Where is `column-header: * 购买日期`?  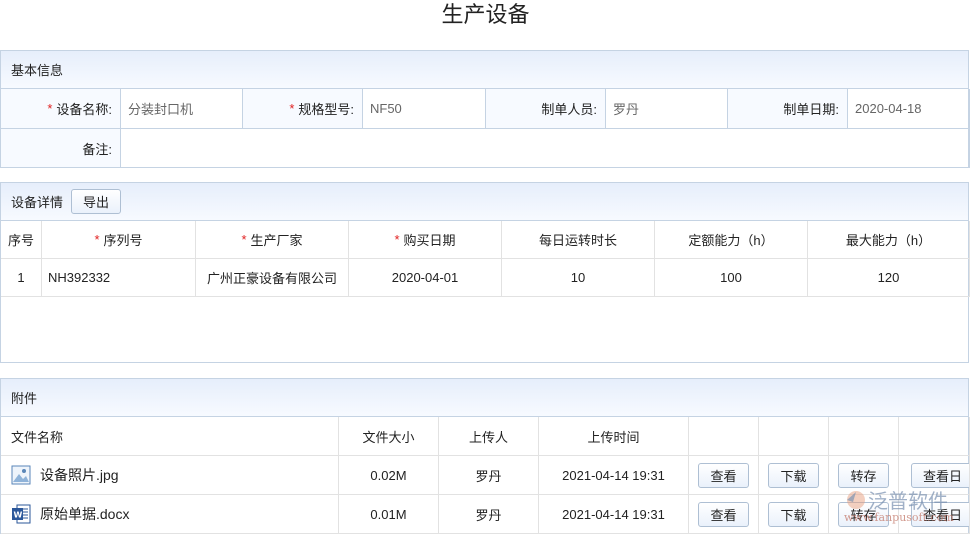 column-header: * 购买日期 is located at coordinates (425, 240).